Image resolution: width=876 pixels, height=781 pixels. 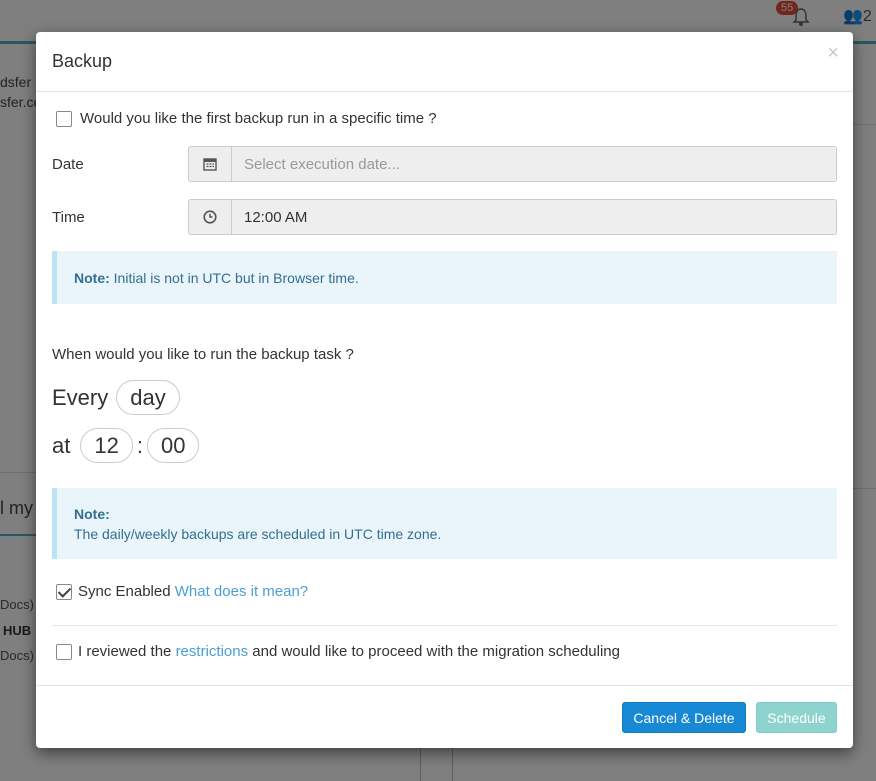 What do you see at coordinates (210, 217) in the screenshot?
I see `clock-icon` at bounding box center [210, 217].